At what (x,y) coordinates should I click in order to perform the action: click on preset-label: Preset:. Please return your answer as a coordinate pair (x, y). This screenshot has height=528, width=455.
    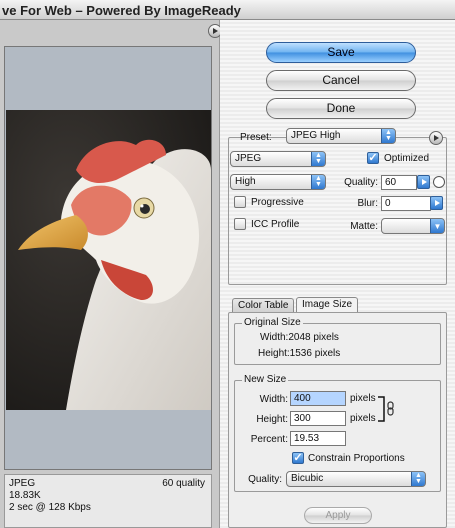
    Looking at the image, I should click on (256, 137).